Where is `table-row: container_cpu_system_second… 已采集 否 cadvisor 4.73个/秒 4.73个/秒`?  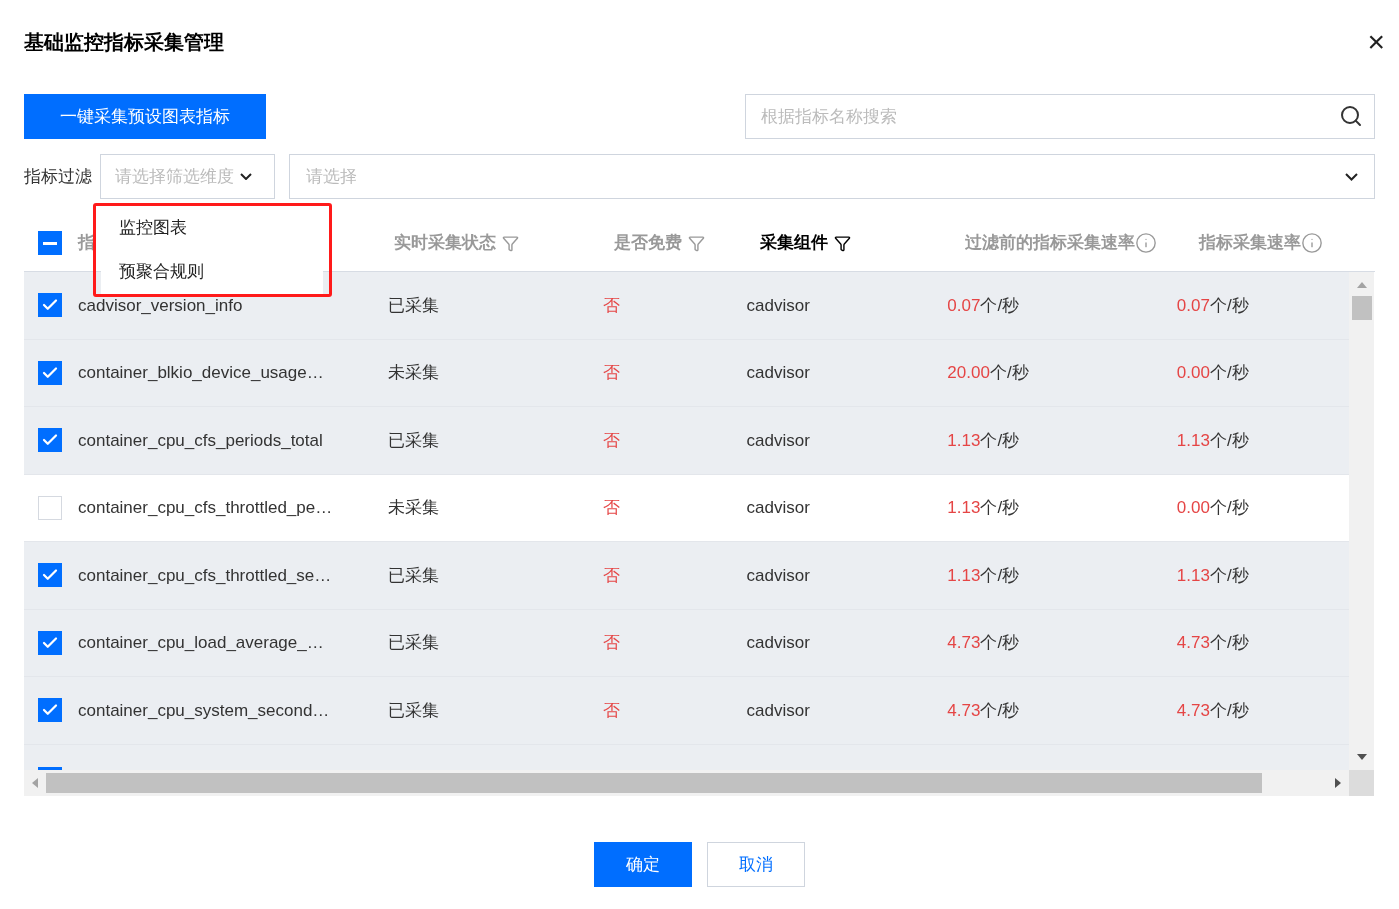 table-row: container_cpu_system_second… 已采集 否 cadvisor 4.73个/秒 4.73个/秒 is located at coordinates (686, 711).